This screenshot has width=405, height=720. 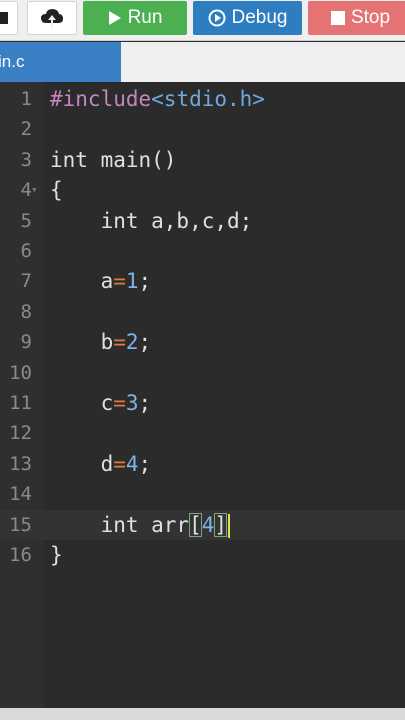 I want to click on stop-icon, so click(x=337, y=18).